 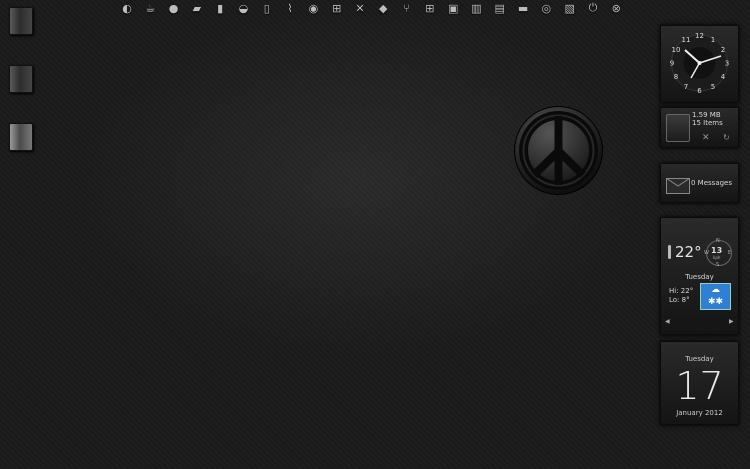 What do you see at coordinates (360, 8) in the screenshot?
I see `tools-icon: ✕` at bounding box center [360, 8].